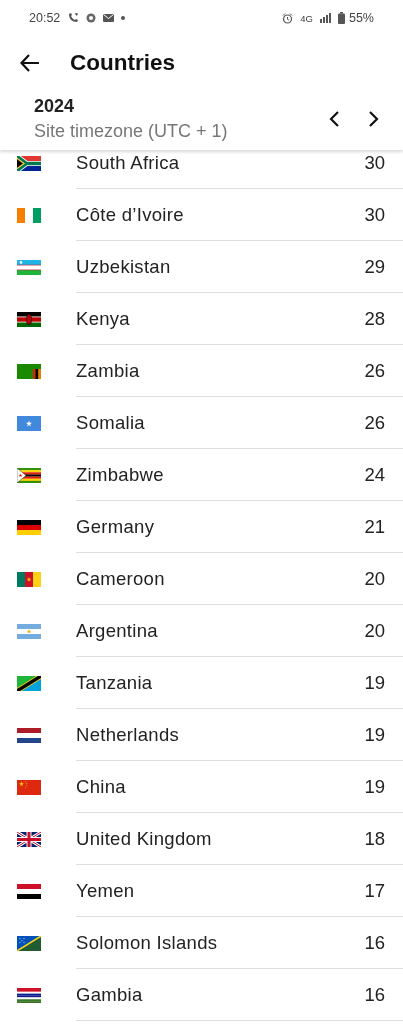  Describe the element at coordinates (361, 18) in the screenshot. I see `battery-level: 55%` at that location.